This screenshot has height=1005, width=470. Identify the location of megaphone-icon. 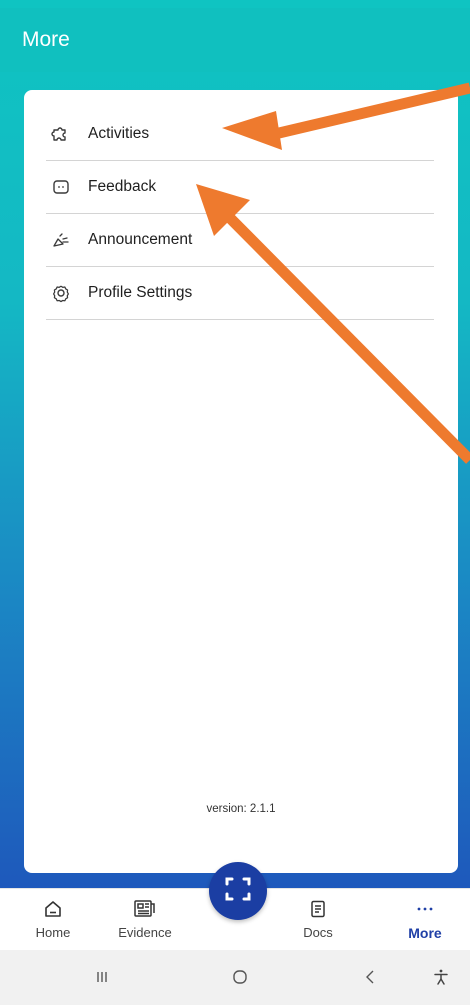
(61, 240).